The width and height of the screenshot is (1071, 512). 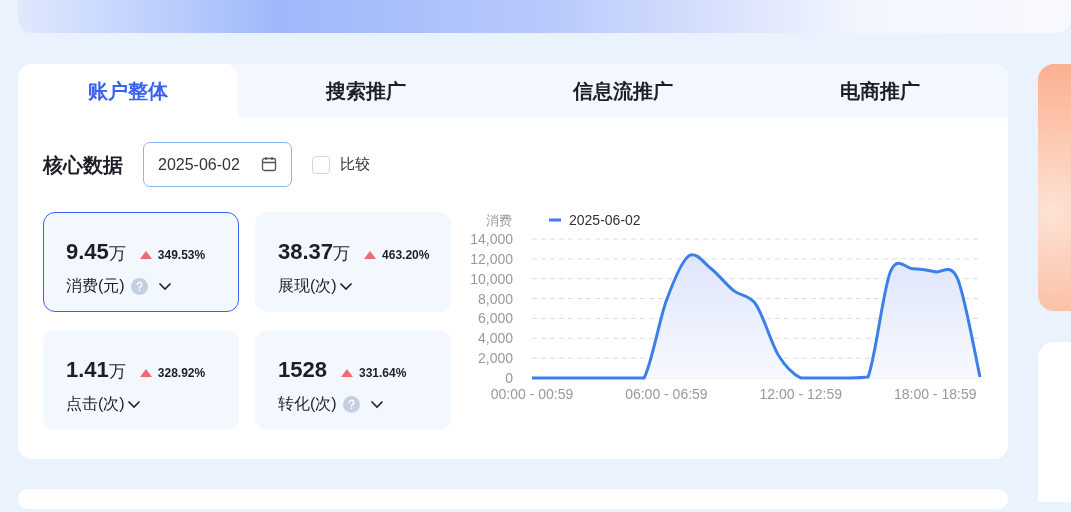 What do you see at coordinates (366, 91) in the screenshot?
I see `tab: 搜索推广` at bounding box center [366, 91].